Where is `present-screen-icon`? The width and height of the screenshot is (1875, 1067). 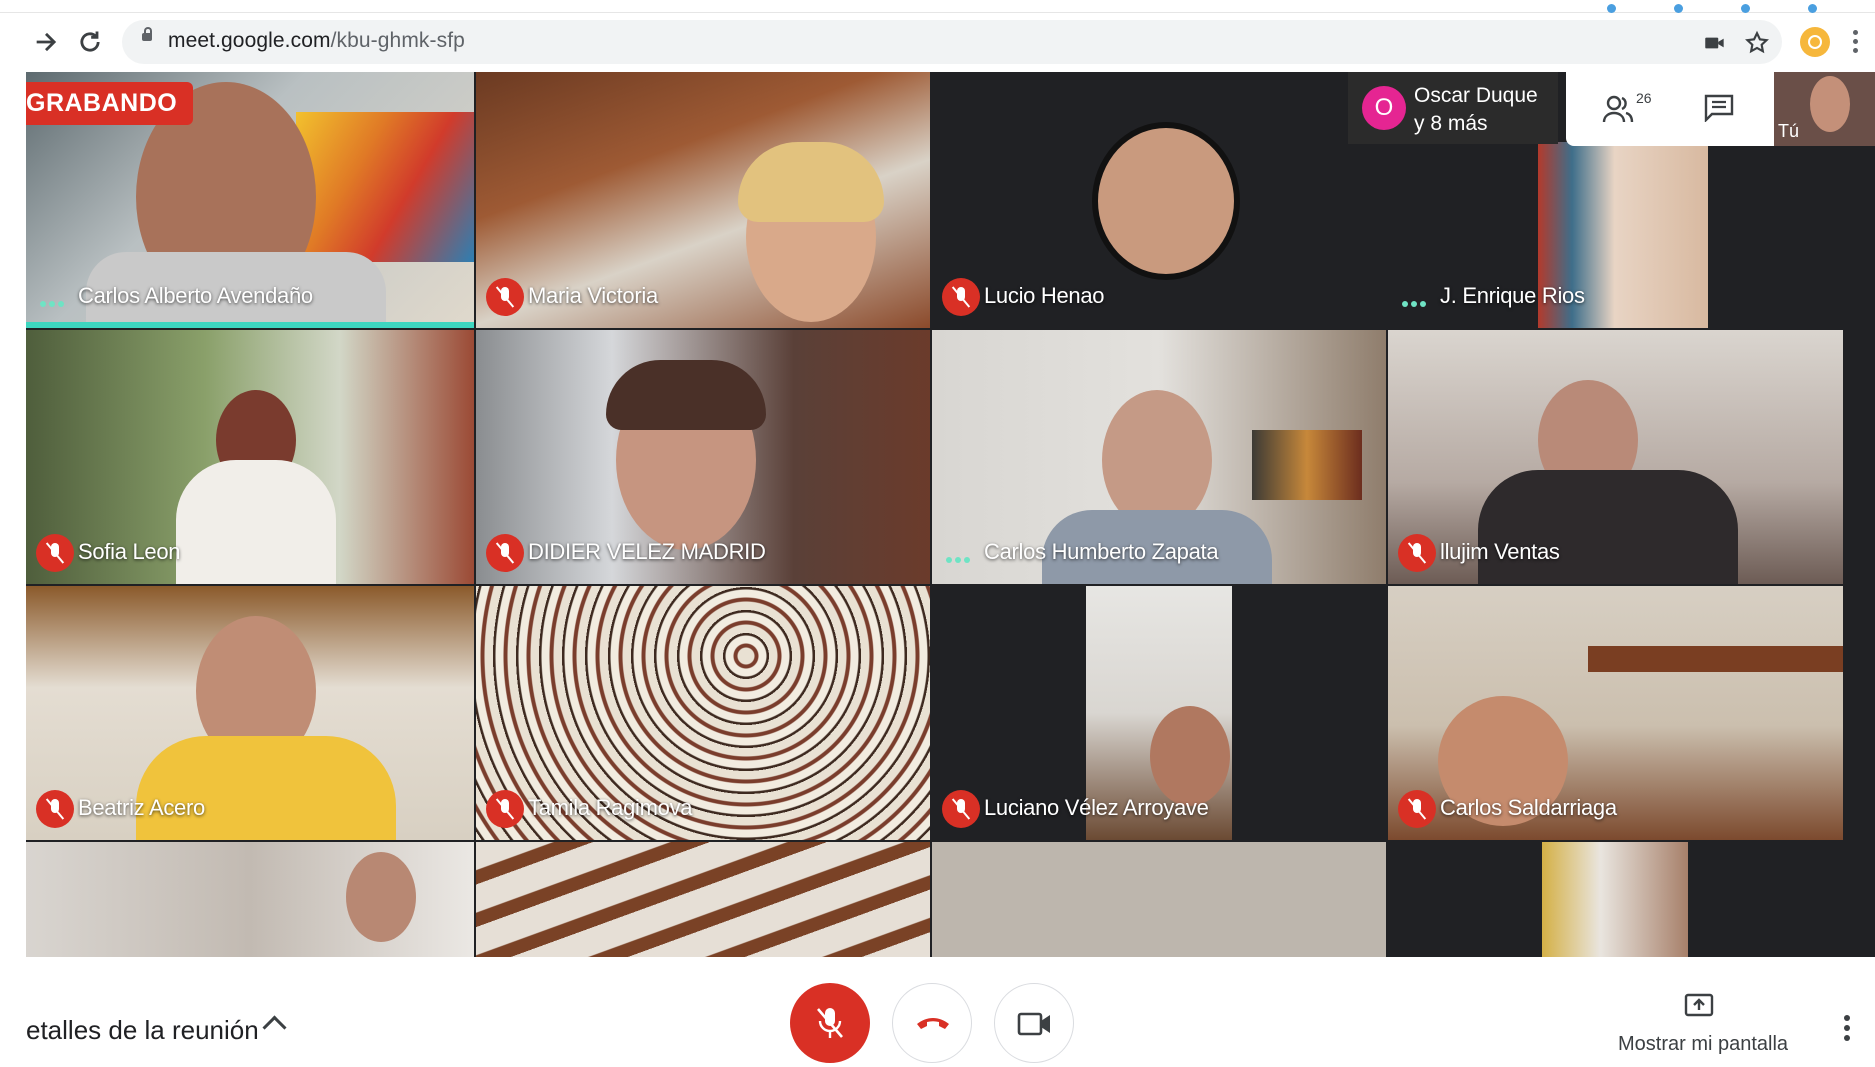
present-screen-icon is located at coordinates (1699, 1006).